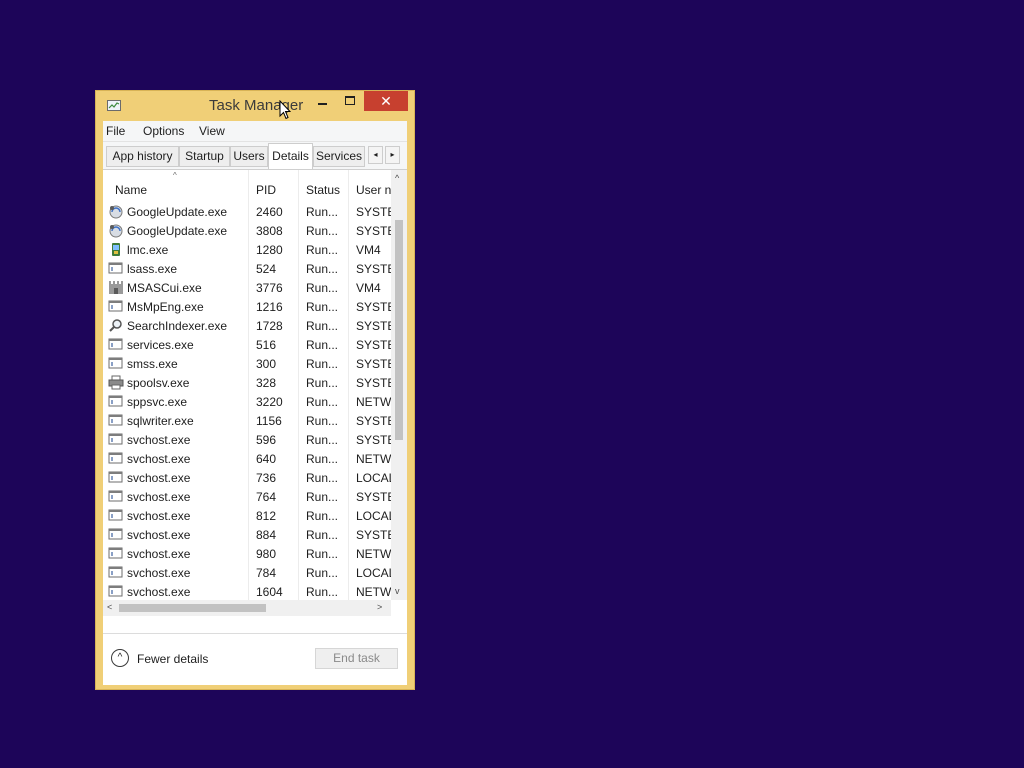 The height and width of the screenshot is (768, 1024). I want to click on process-name: sqlwriter.exe, so click(160, 421).